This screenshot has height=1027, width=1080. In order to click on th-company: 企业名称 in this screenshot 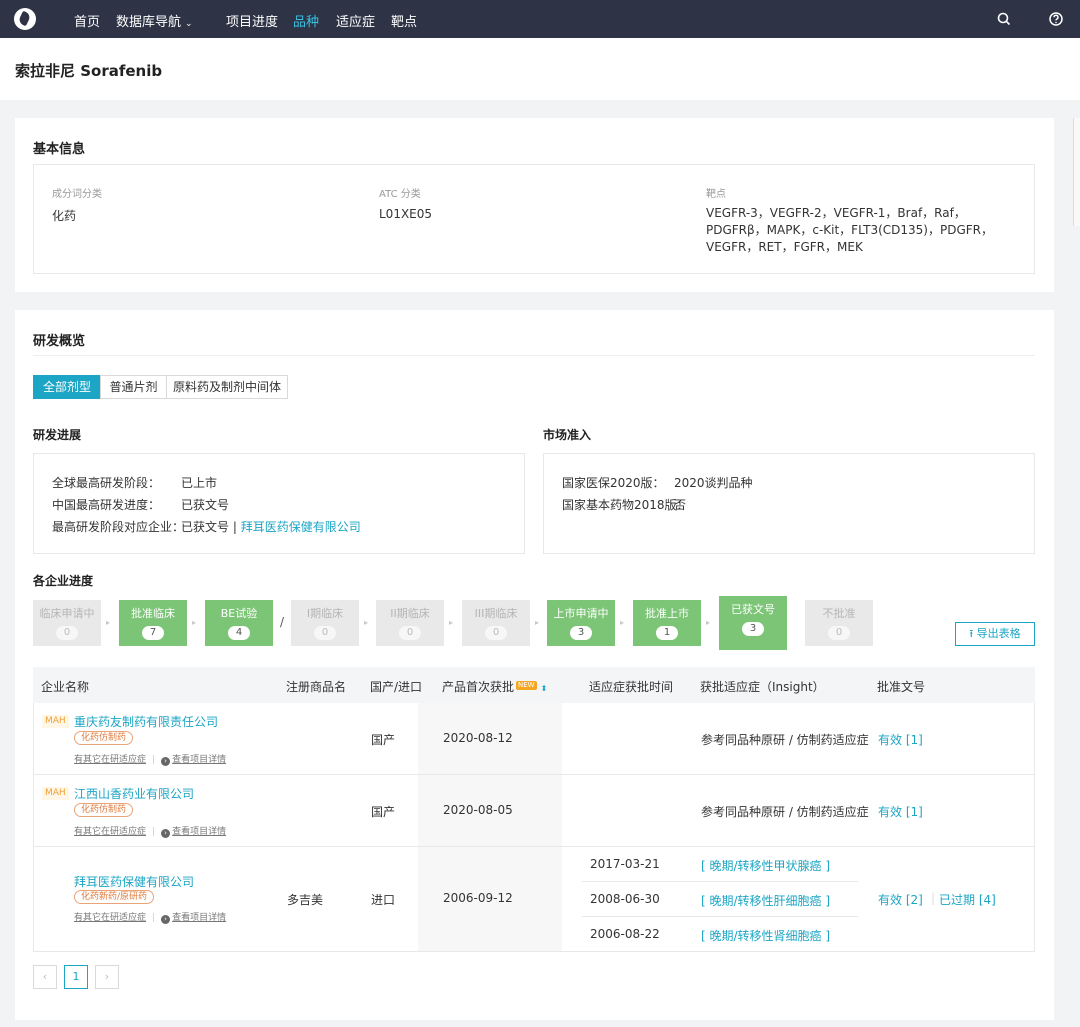, I will do `click(65, 686)`.